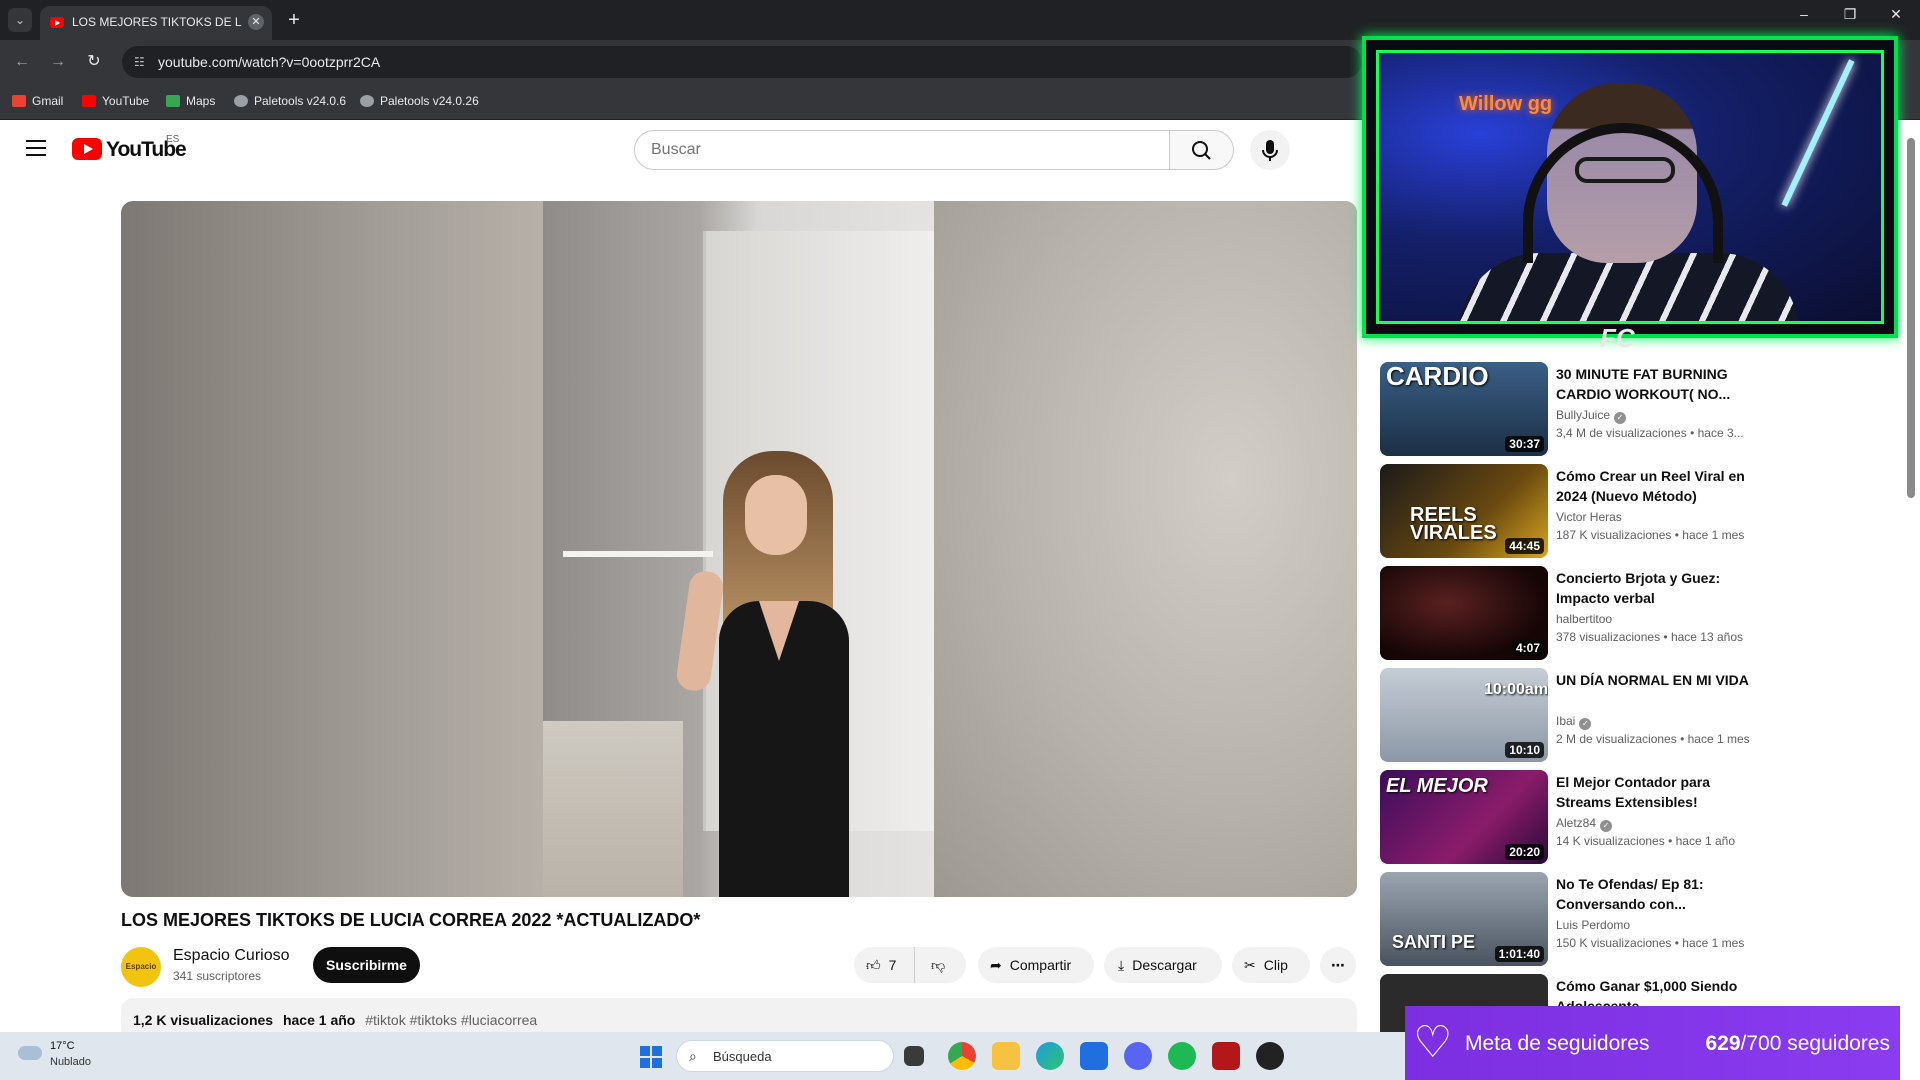  What do you see at coordinates (36, 148) in the screenshot?
I see `menu-icon` at bounding box center [36, 148].